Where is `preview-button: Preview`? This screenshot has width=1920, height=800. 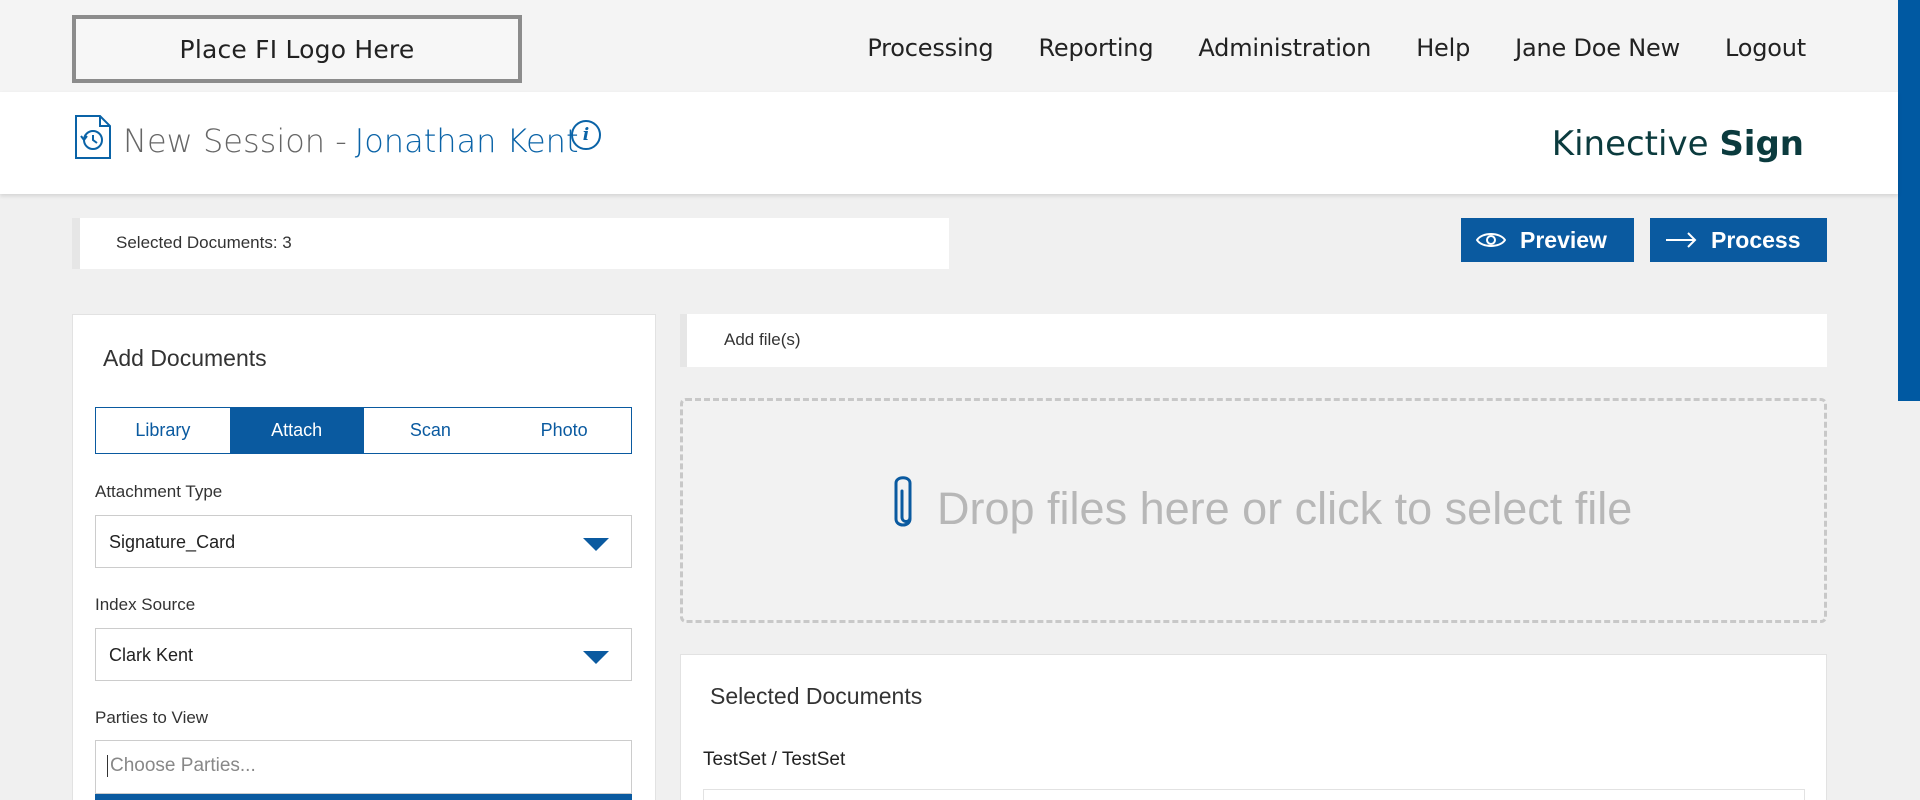 preview-button: Preview is located at coordinates (1547, 240).